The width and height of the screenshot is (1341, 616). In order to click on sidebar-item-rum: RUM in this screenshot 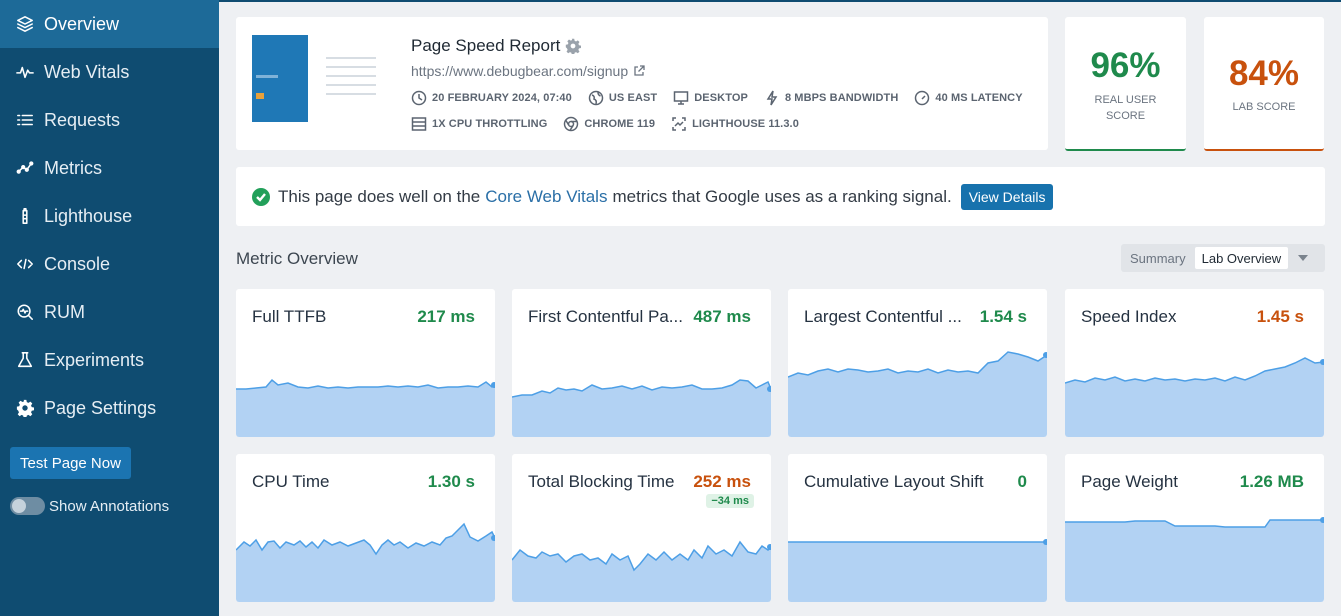, I will do `click(109, 312)`.